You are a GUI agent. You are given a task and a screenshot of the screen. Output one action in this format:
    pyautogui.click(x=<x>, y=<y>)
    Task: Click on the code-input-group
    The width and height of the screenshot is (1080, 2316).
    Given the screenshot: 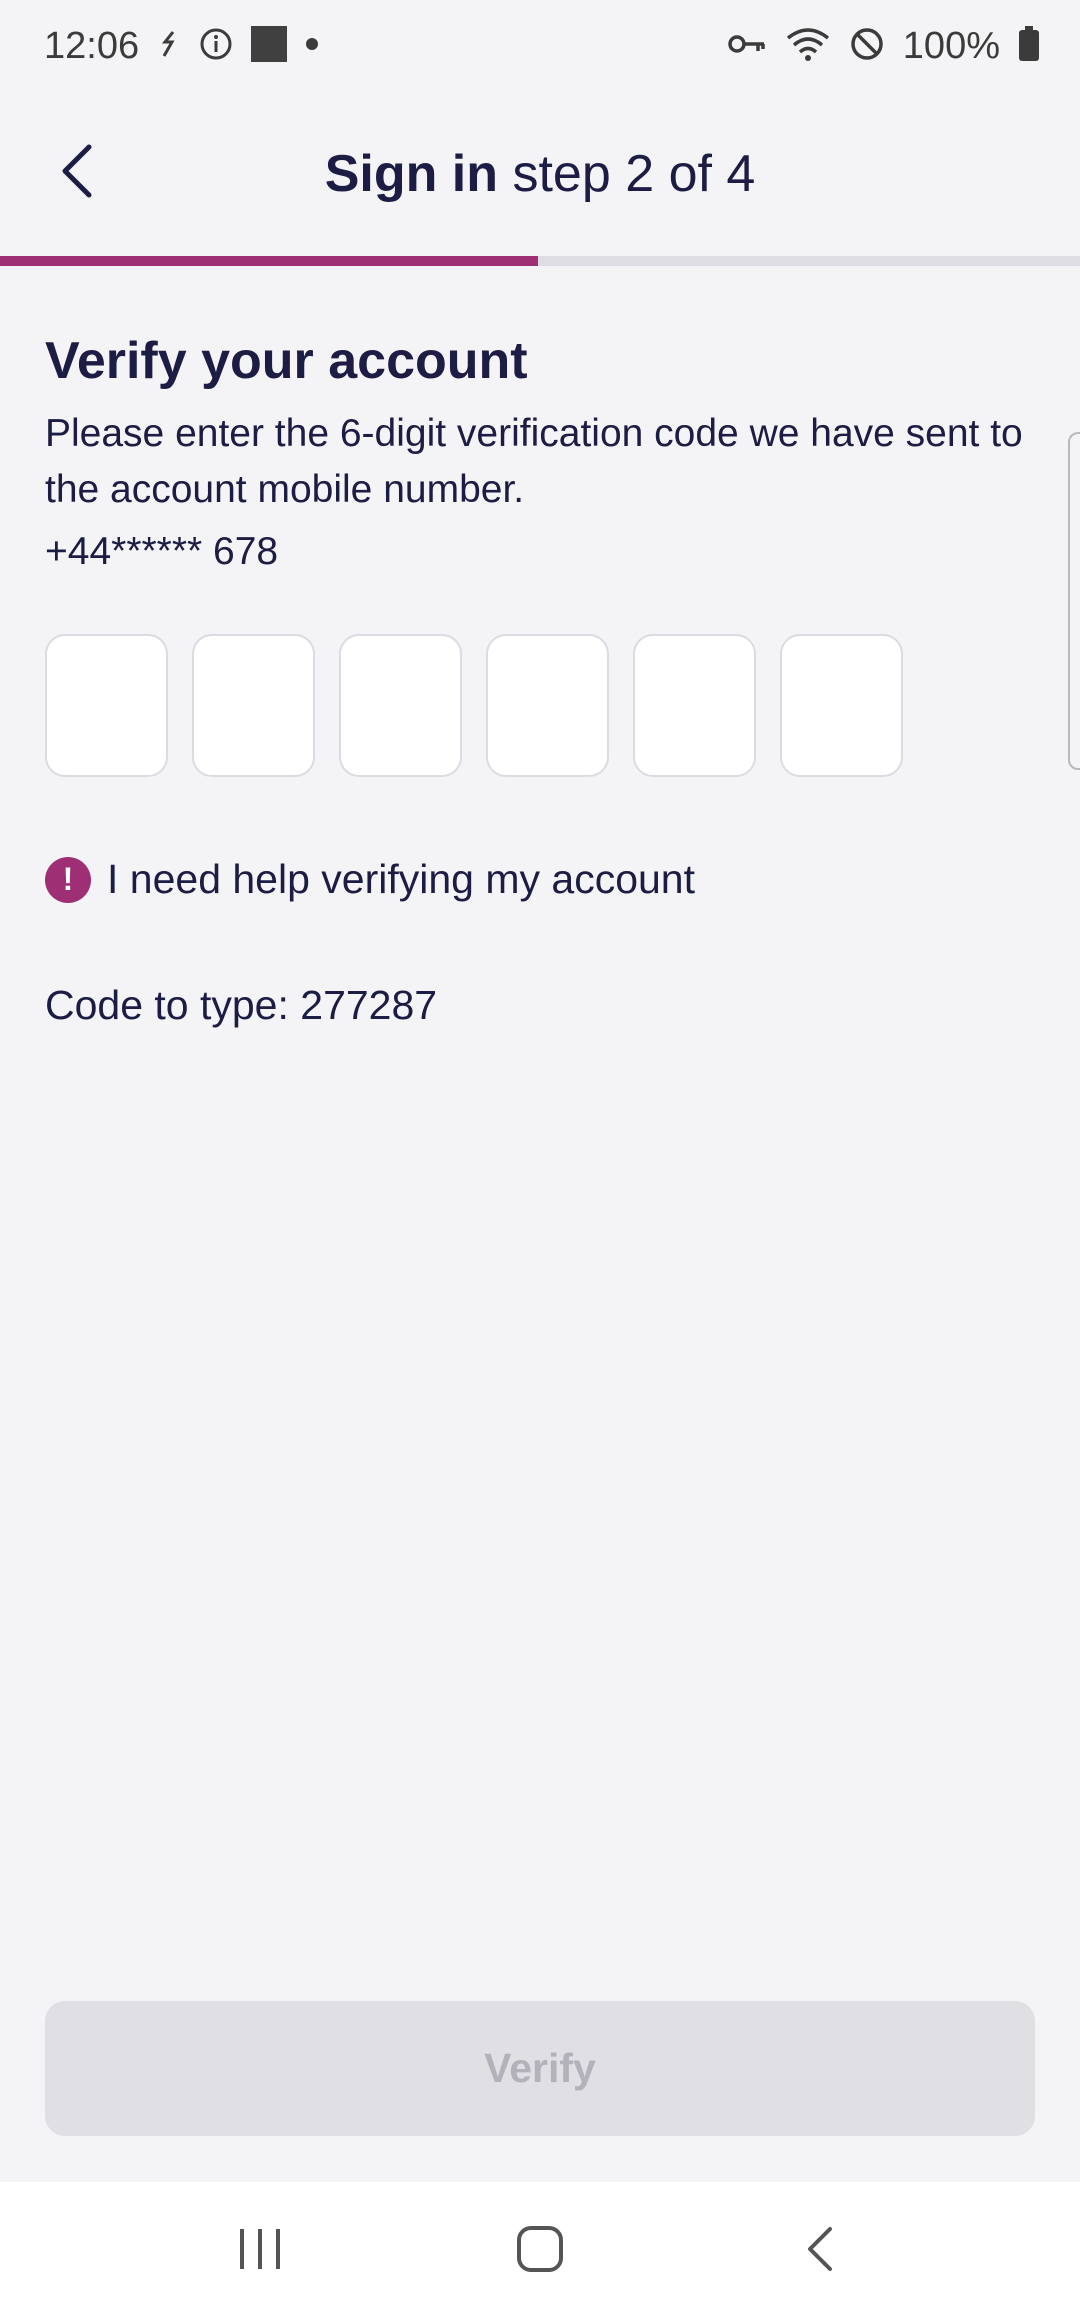 What is the action you would take?
    pyautogui.click(x=474, y=705)
    